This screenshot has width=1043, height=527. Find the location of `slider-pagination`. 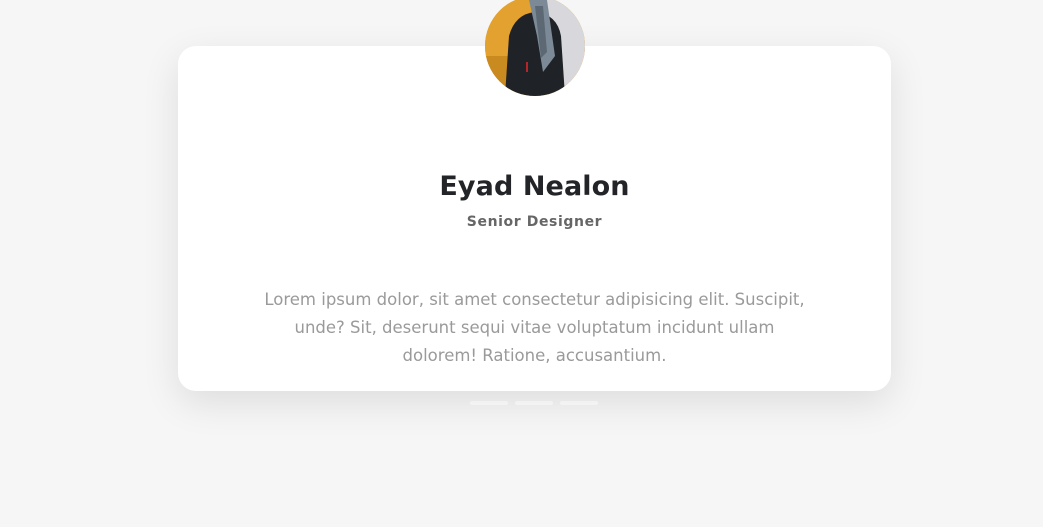

slider-pagination is located at coordinates (534, 403).